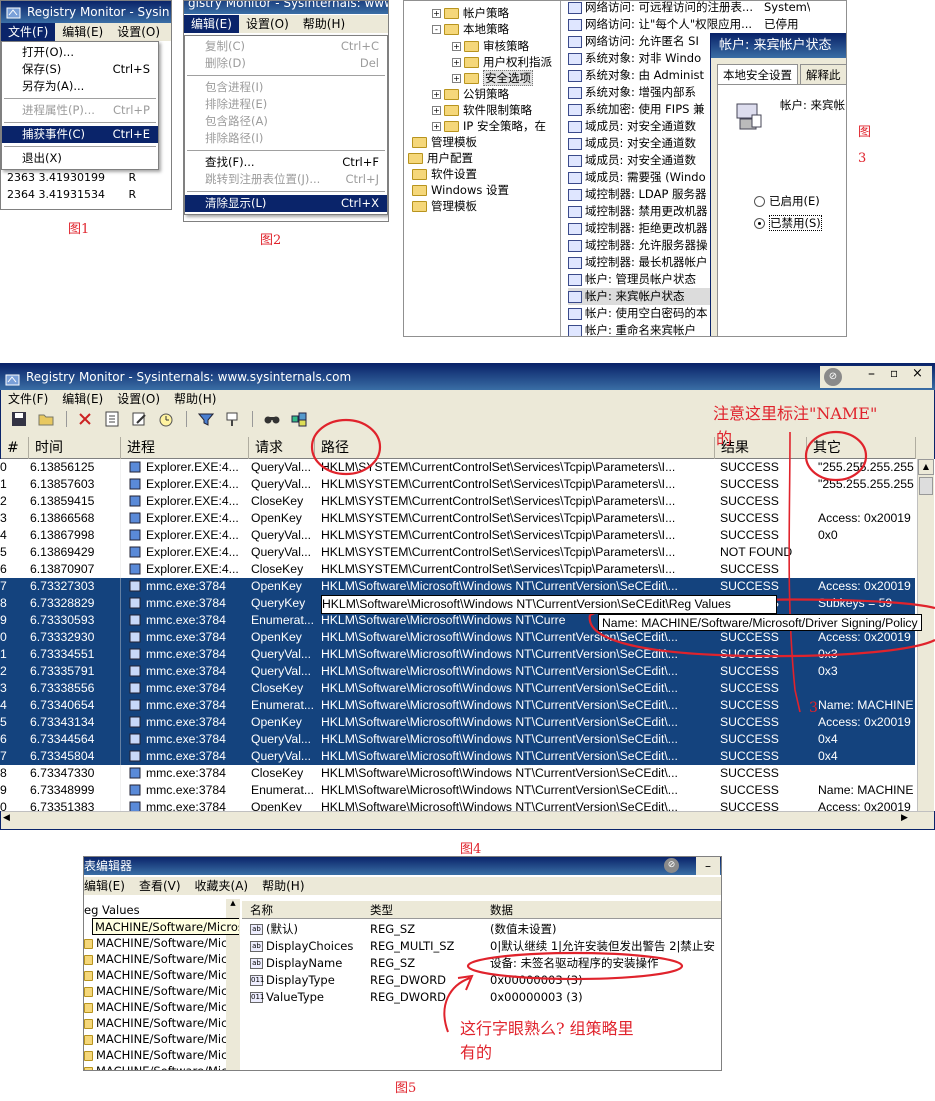 The image size is (935, 1101). I want to click on menu-item: 删除(D) Del, so click(286, 63).